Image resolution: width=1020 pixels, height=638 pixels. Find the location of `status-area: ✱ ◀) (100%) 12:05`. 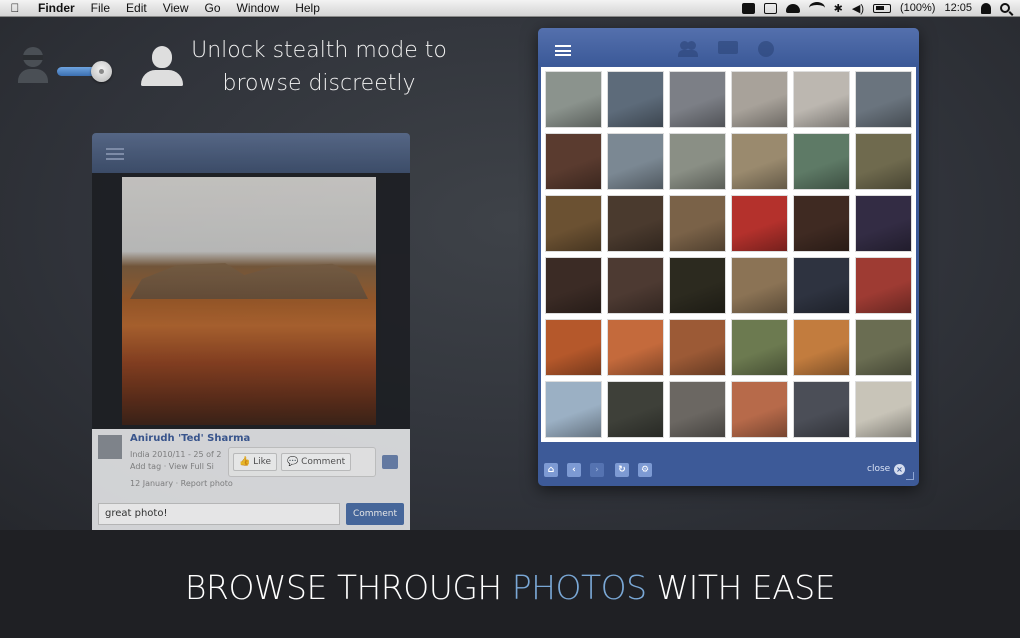

status-area: ✱ ◀) (100%) 12:05 is located at coordinates (880, 8).